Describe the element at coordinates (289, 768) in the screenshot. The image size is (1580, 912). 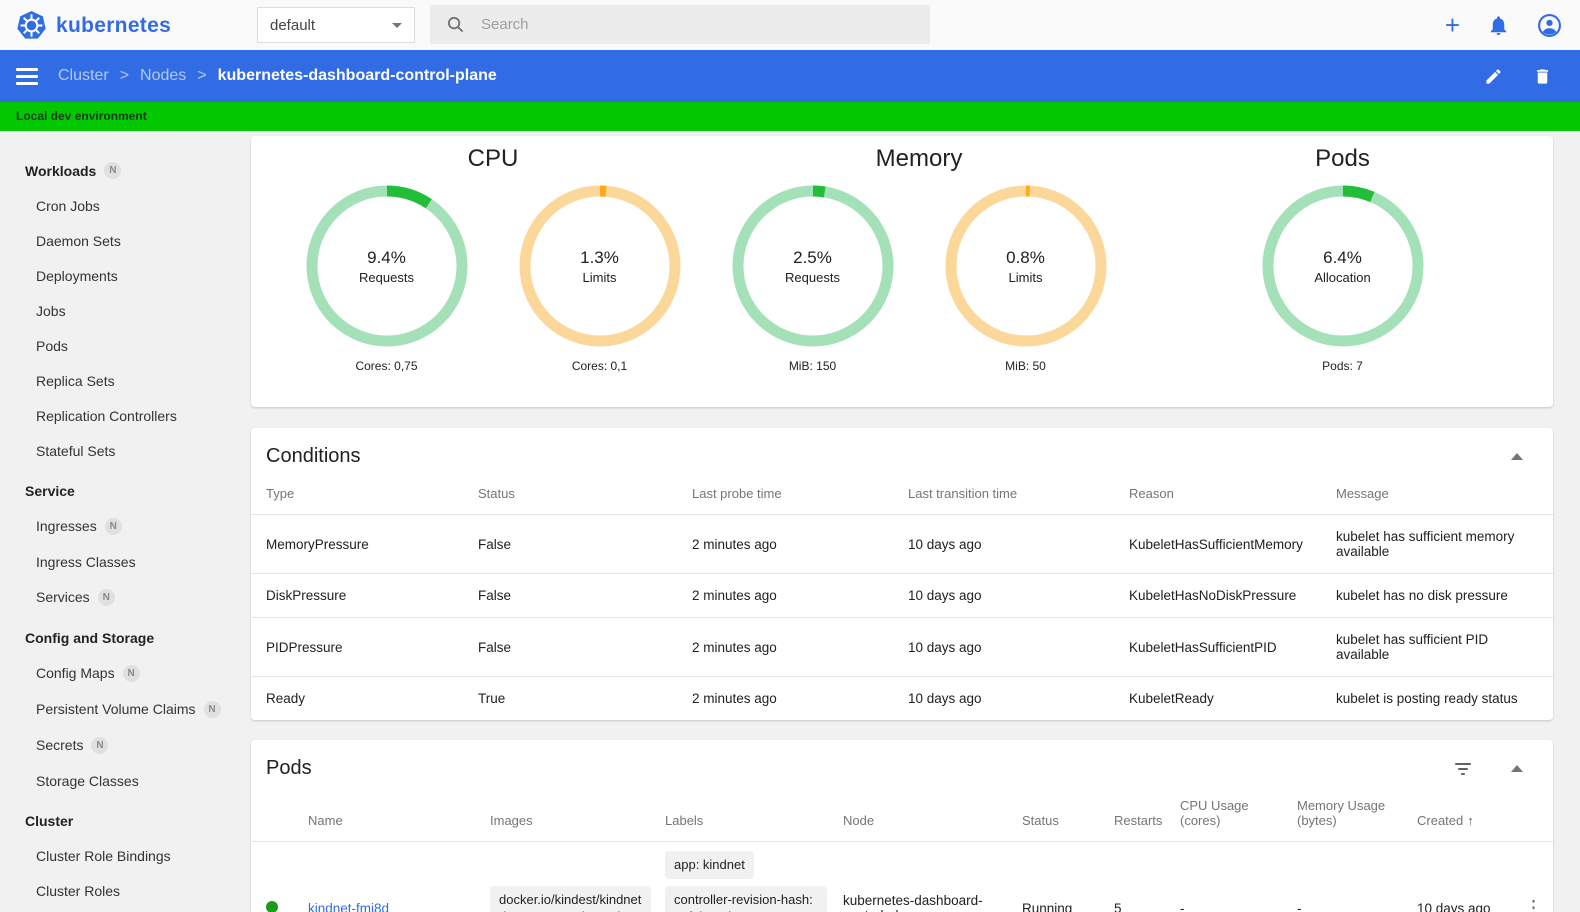
I see `pods-title: Pods` at that location.